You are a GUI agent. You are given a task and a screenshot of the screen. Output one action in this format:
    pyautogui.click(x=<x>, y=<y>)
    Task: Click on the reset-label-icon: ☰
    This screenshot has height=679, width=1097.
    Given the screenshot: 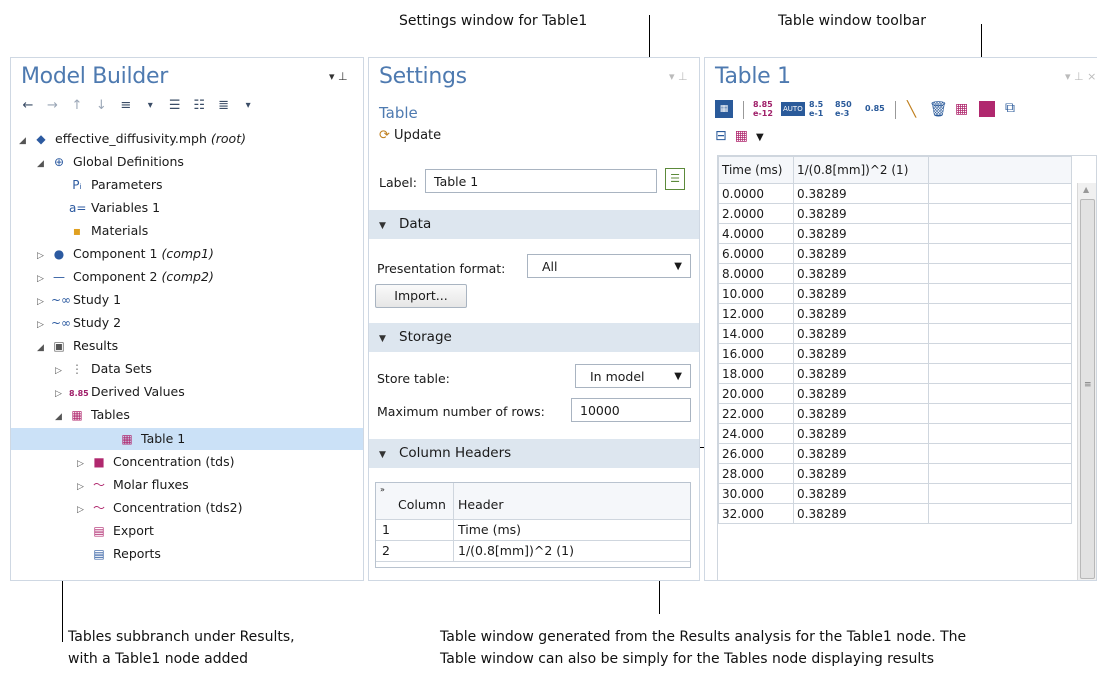 What is the action you would take?
    pyautogui.click(x=675, y=179)
    